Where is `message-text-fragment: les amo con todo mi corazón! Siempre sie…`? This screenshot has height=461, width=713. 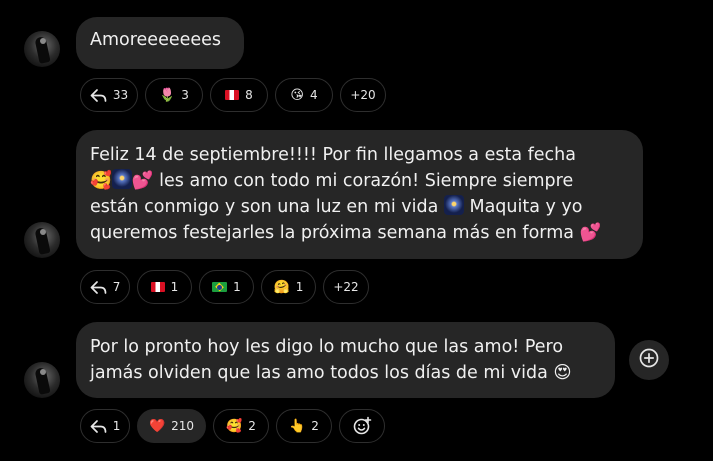 message-text-fragment: les amo con todo mi corazón! Siempre sie… is located at coordinates (363, 181).